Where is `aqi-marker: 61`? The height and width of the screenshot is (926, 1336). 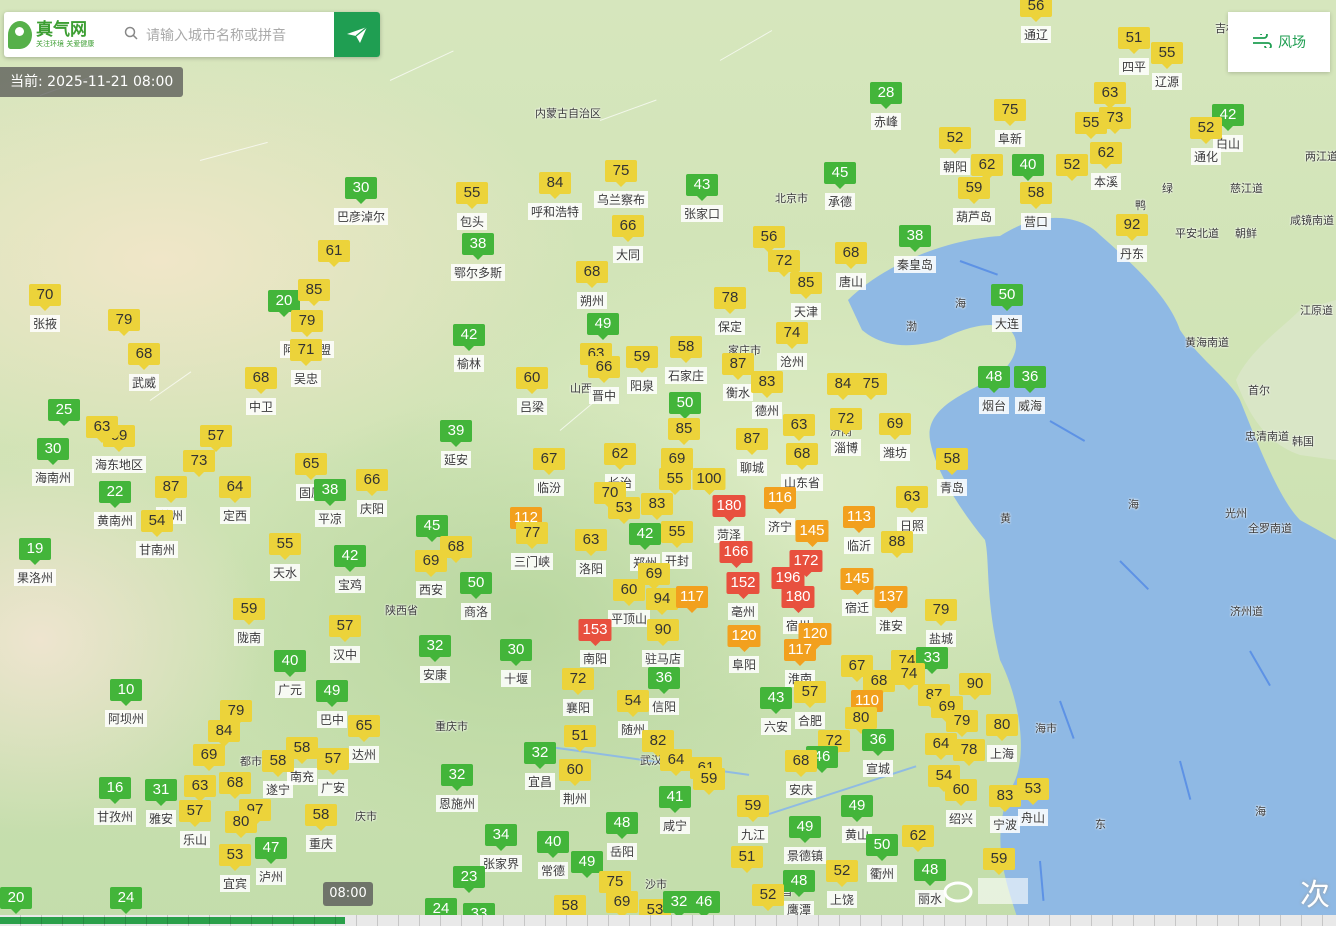
aqi-marker: 61 is located at coordinates (334, 253).